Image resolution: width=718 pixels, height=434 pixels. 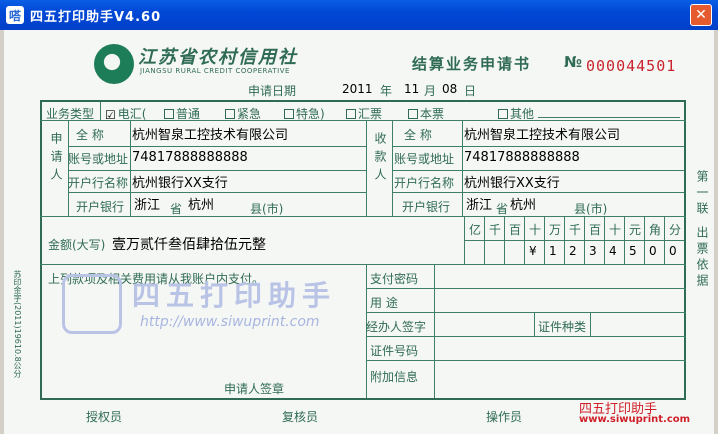 I want to click on payee-account-label: 账号或地址, so click(x=424, y=159).